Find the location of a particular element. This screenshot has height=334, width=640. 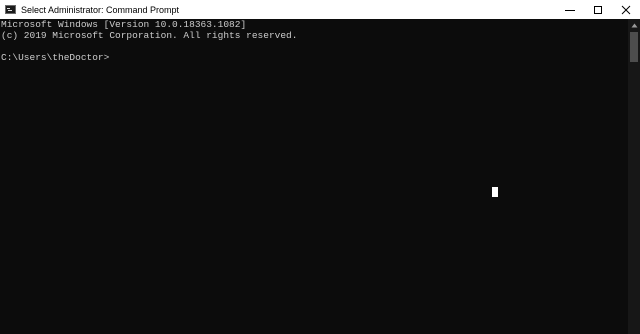

window-controls is located at coordinates (598, 9).